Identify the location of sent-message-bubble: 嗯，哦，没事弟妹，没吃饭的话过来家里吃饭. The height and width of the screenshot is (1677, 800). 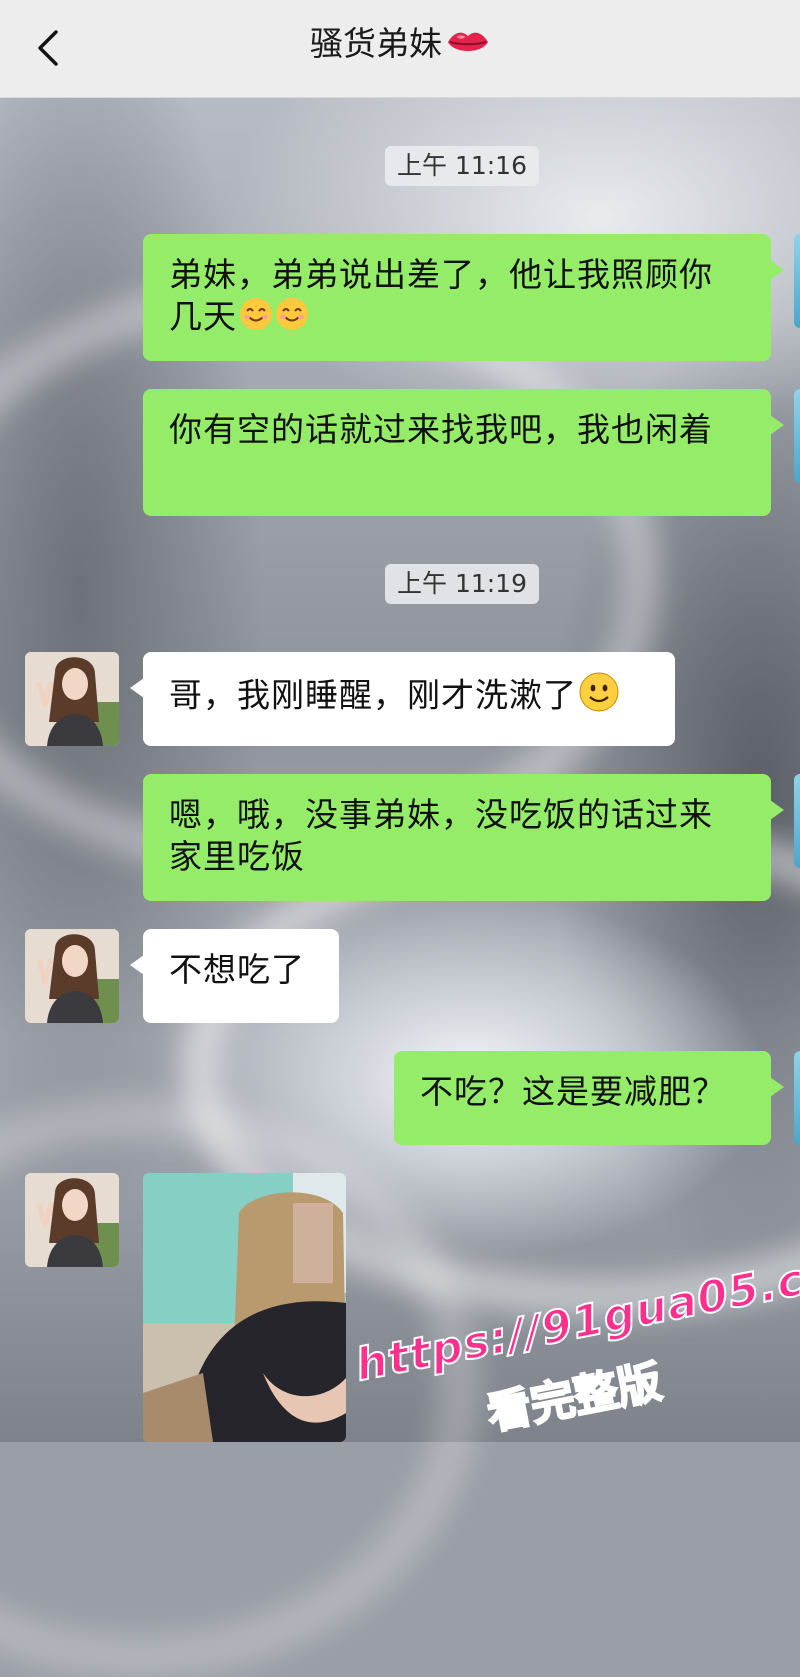
(463, 837).